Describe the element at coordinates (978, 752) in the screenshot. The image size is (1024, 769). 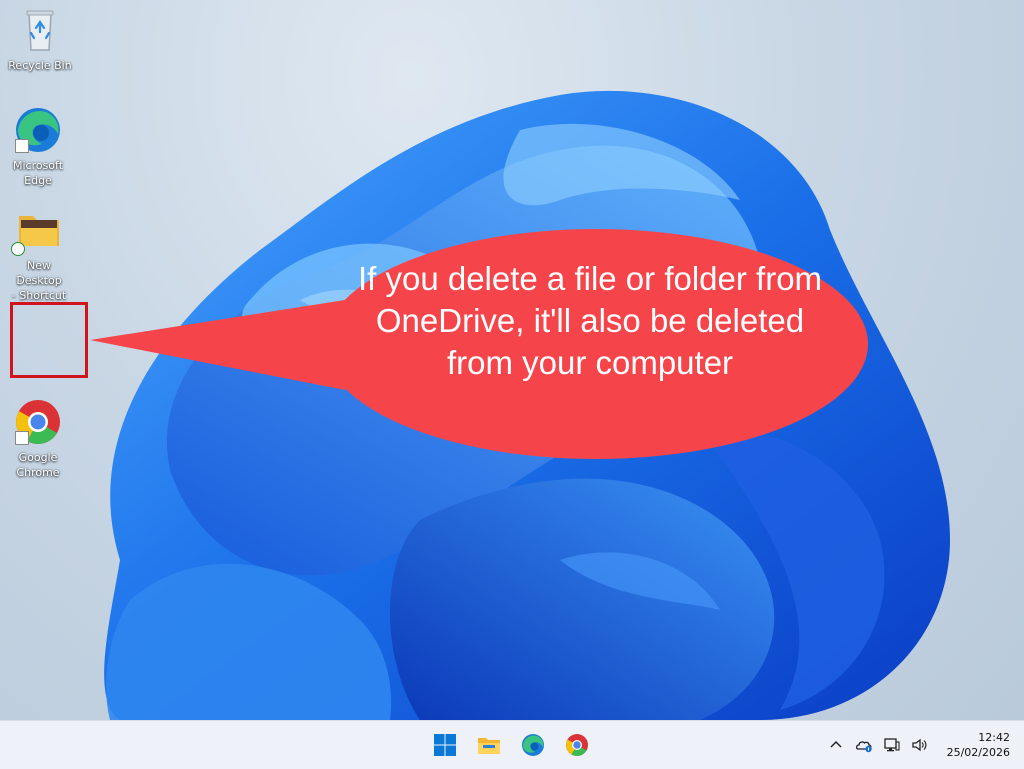
I see `clock-date: 25/02/2026` at that location.